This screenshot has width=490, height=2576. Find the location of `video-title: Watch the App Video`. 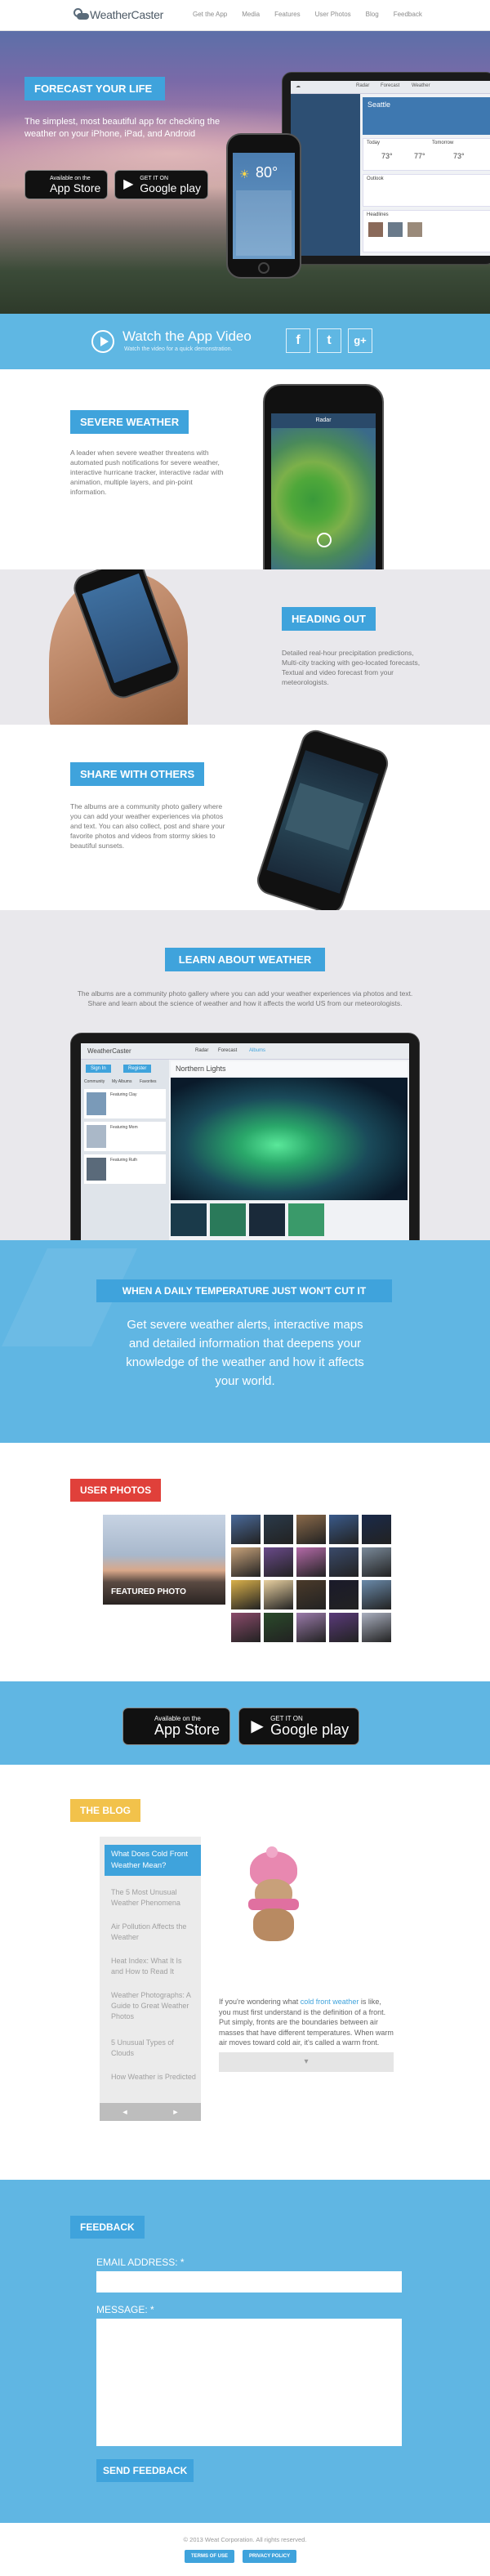

video-title: Watch the App Video is located at coordinates (187, 337).